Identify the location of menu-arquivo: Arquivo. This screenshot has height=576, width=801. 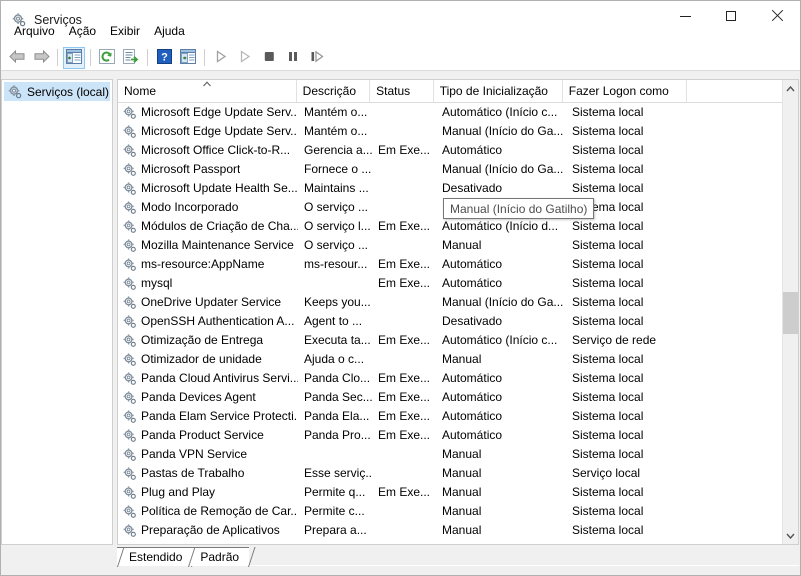
(34, 32).